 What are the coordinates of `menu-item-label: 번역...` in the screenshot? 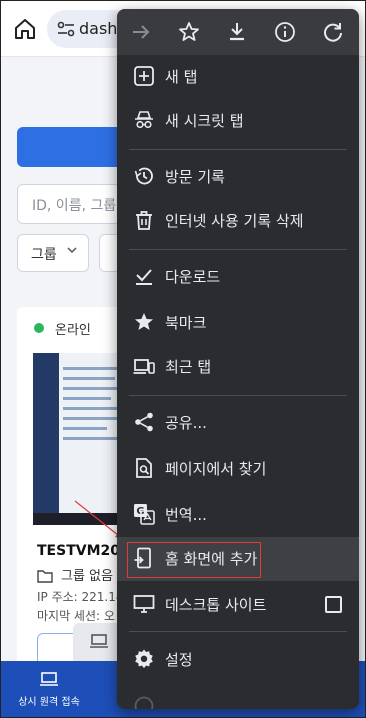 It's located at (186, 515).